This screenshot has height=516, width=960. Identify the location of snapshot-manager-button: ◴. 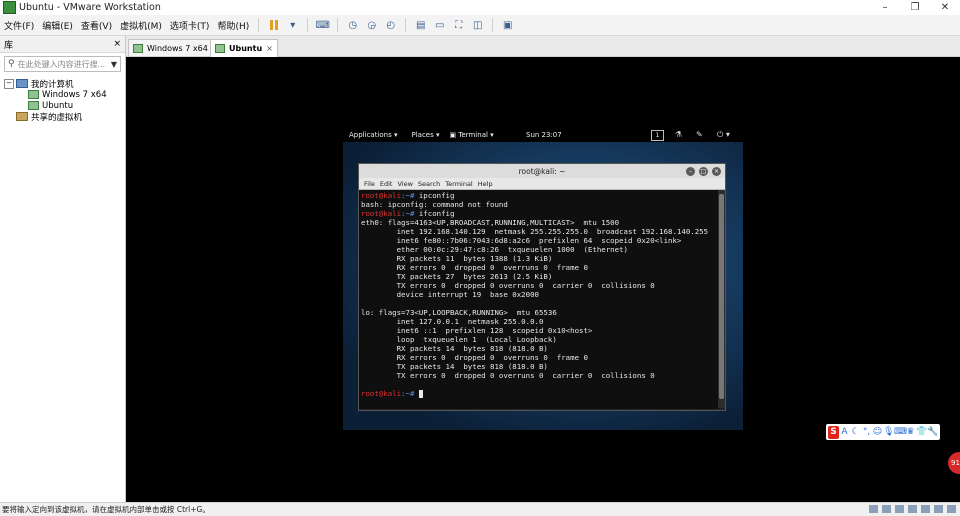
(390, 25).